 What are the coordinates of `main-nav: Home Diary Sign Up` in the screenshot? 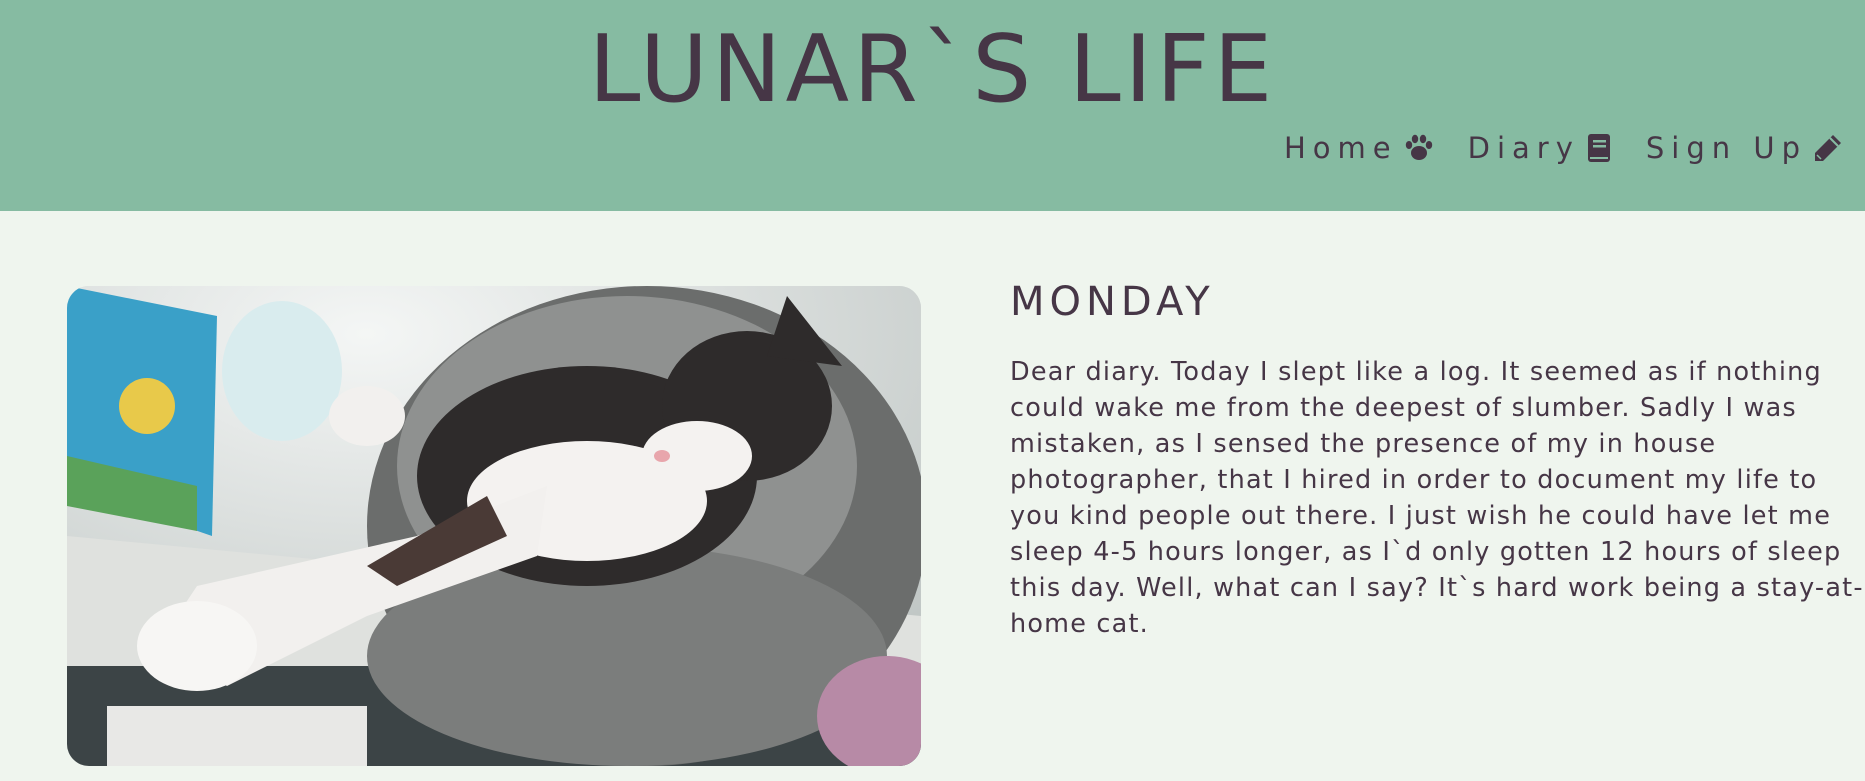 It's located at (1546, 148).